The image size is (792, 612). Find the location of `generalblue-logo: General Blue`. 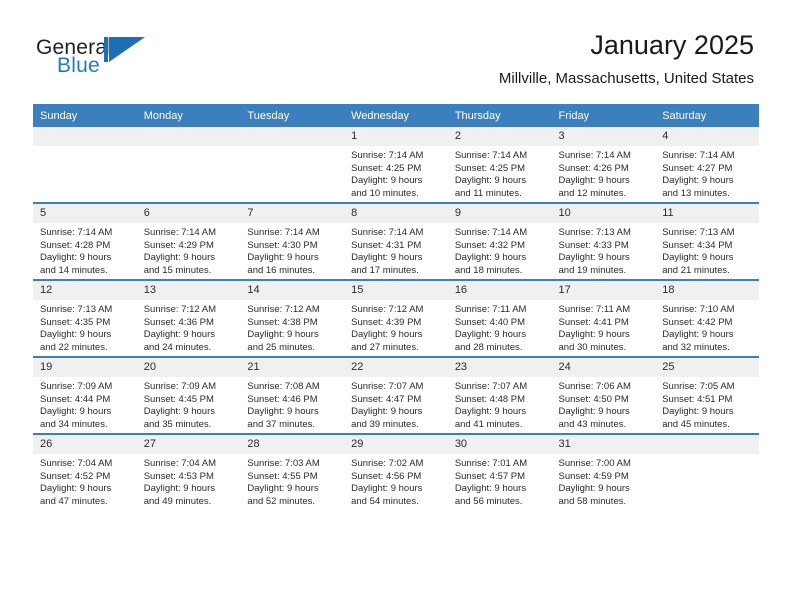

generalblue-logo: General Blue is located at coordinates (96, 57).